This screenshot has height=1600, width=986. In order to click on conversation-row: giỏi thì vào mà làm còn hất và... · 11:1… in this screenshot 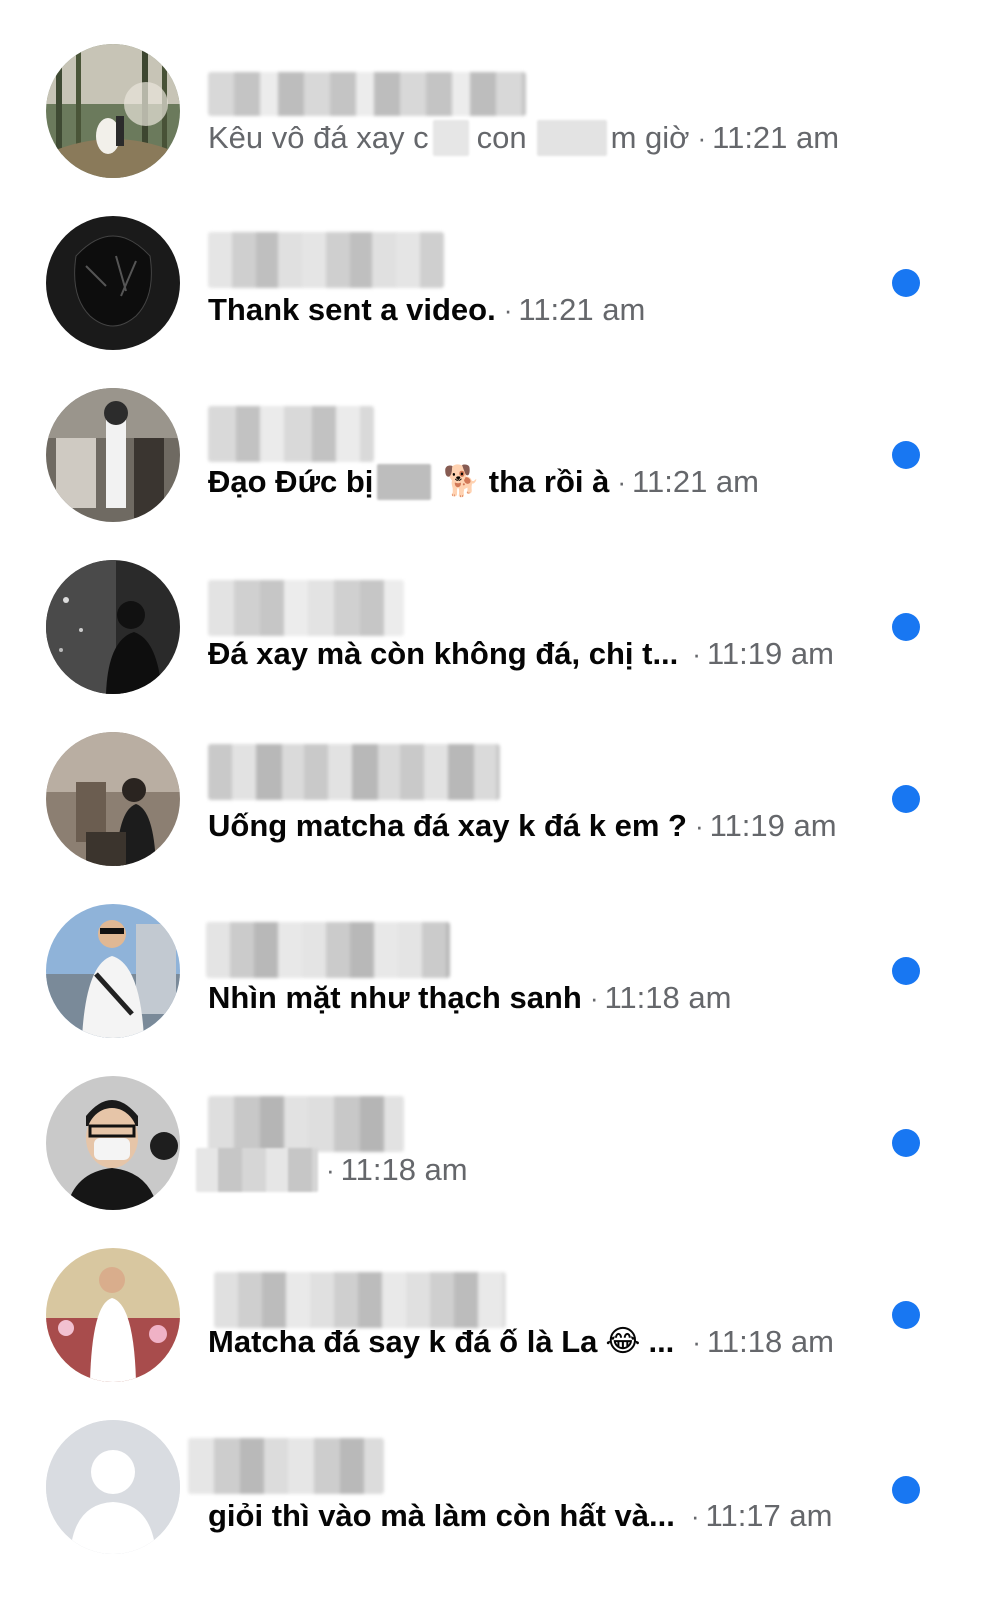, I will do `click(493, 1465)`.